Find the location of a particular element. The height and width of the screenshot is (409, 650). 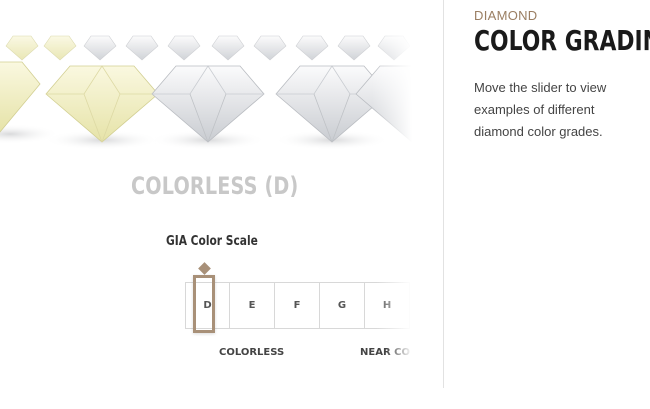

color-scale: D E F G H is located at coordinates (298, 306).